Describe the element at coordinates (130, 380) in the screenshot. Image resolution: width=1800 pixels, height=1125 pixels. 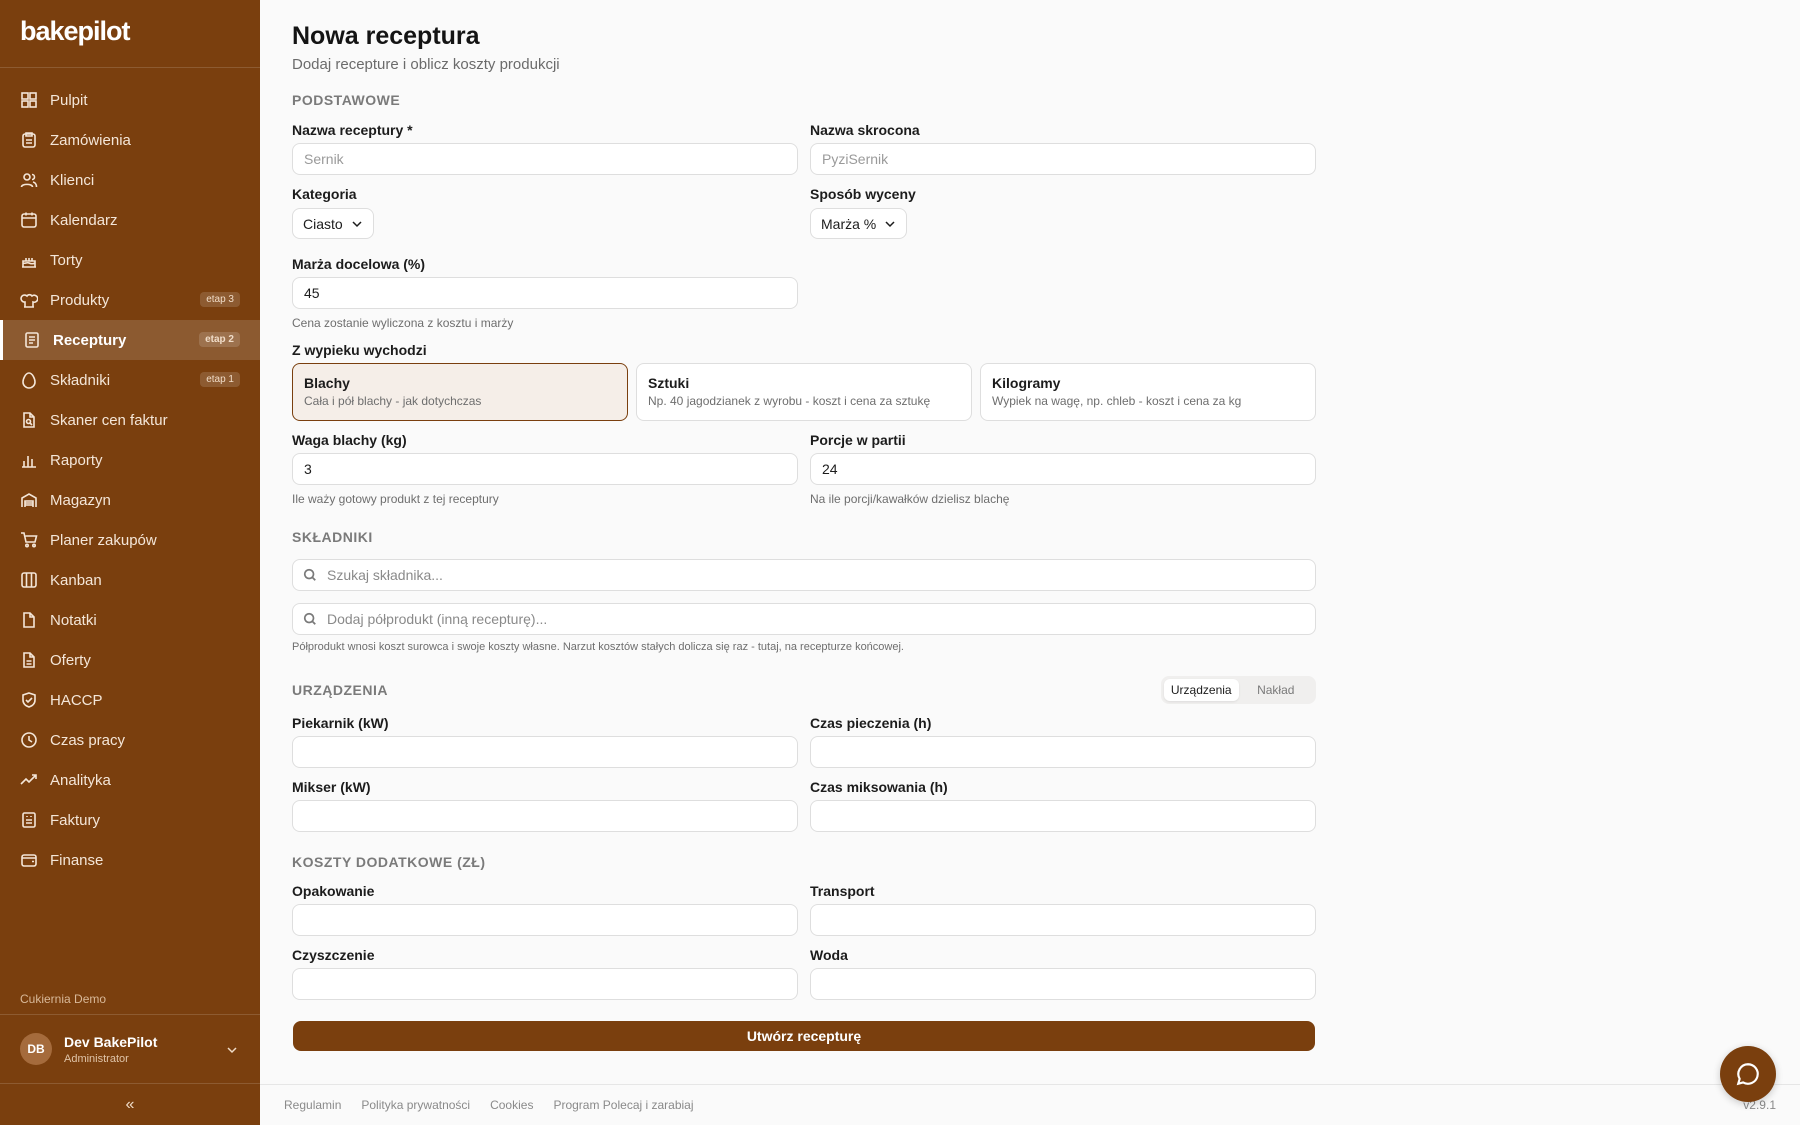
I see `sidebar-item-składniki: Składniki etap 1` at that location.